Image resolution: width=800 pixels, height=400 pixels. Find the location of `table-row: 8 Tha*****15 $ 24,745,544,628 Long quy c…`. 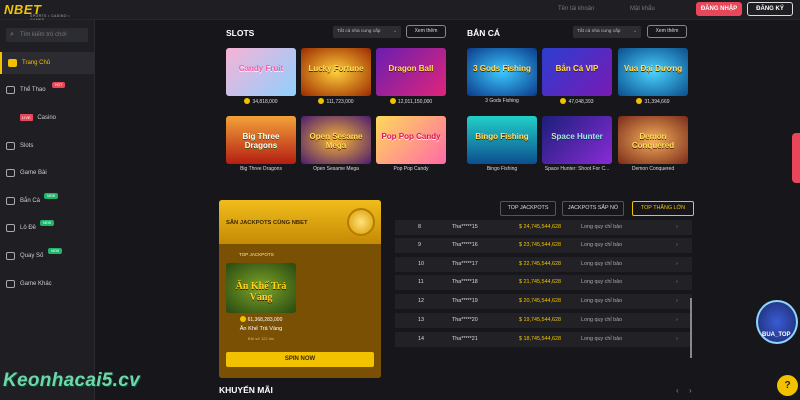

table-row: 8 Tha*****15 $ 24,745,544,628 Long quy c… is located at coordinates (543, 227).